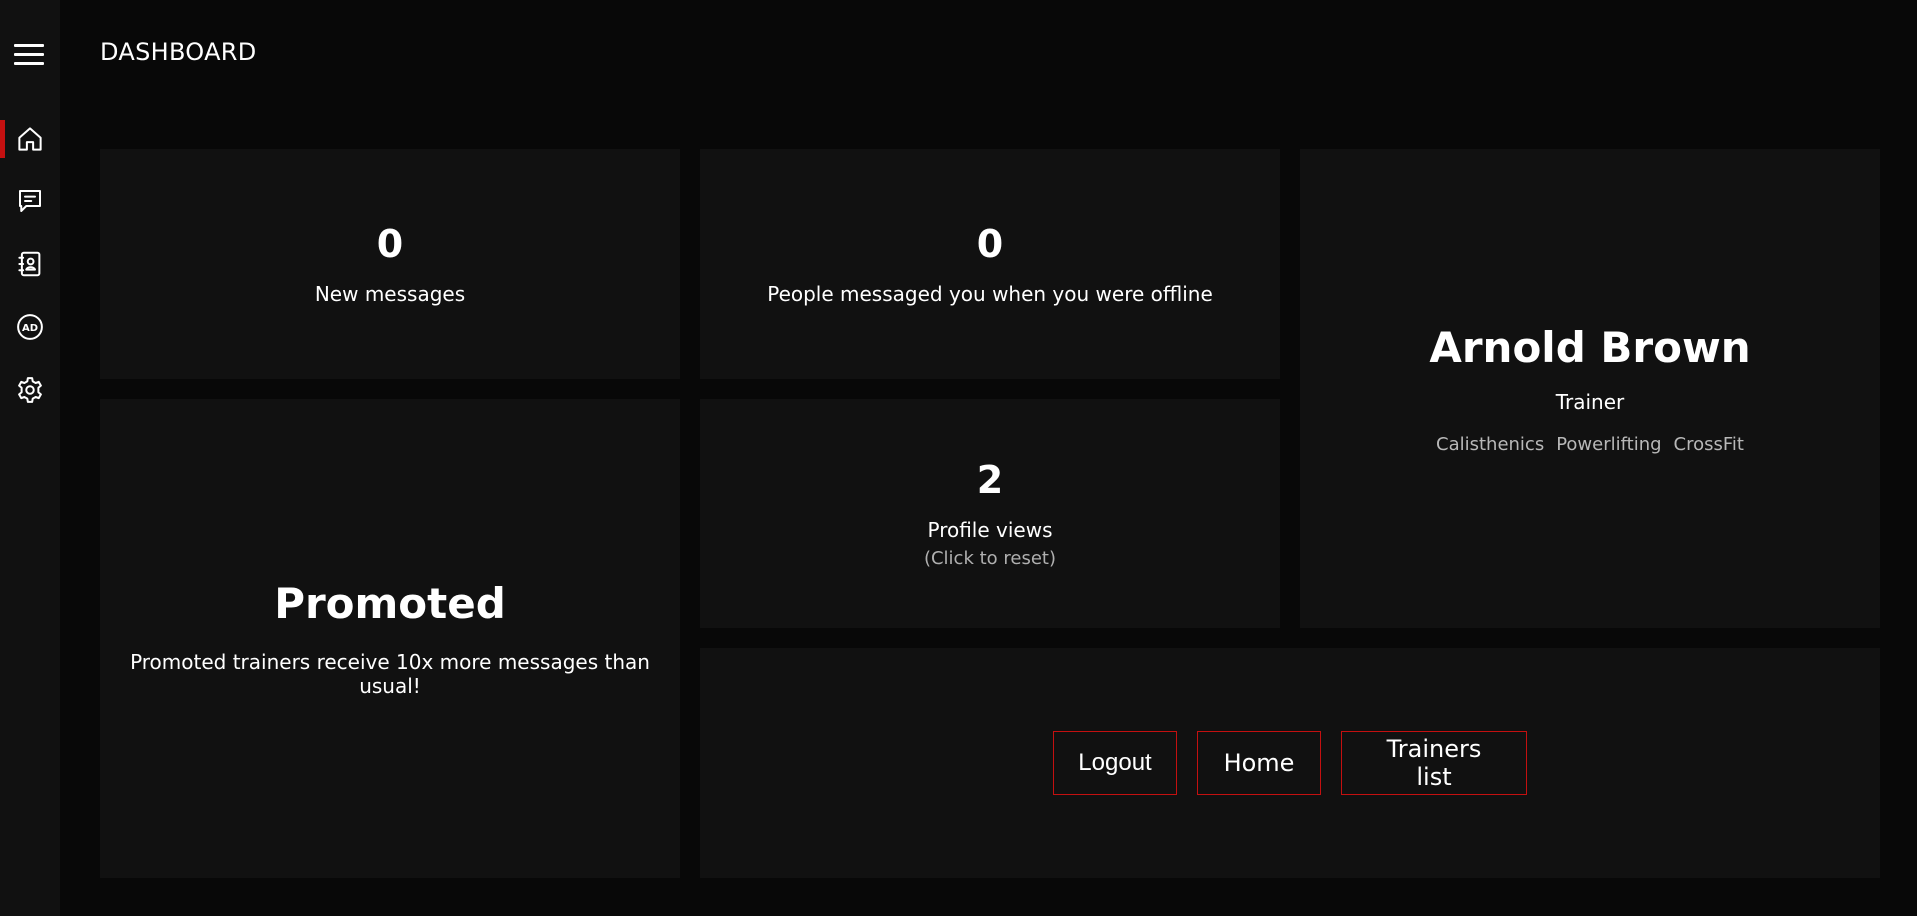 The width and height of the screenshot is (1917, 916). What do you see at coordinates (30, 458) in the screenshot?
I see `sidebar: AD` at bounding box center [30, 458].